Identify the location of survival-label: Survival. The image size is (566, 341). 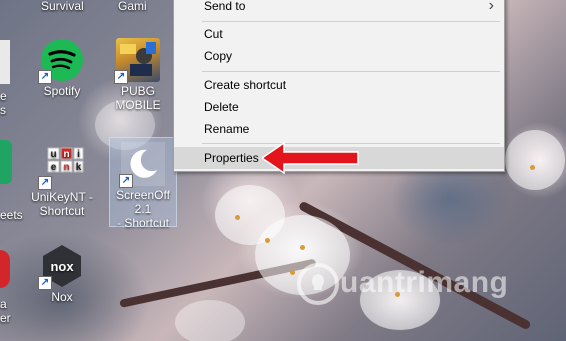
(62, 6).